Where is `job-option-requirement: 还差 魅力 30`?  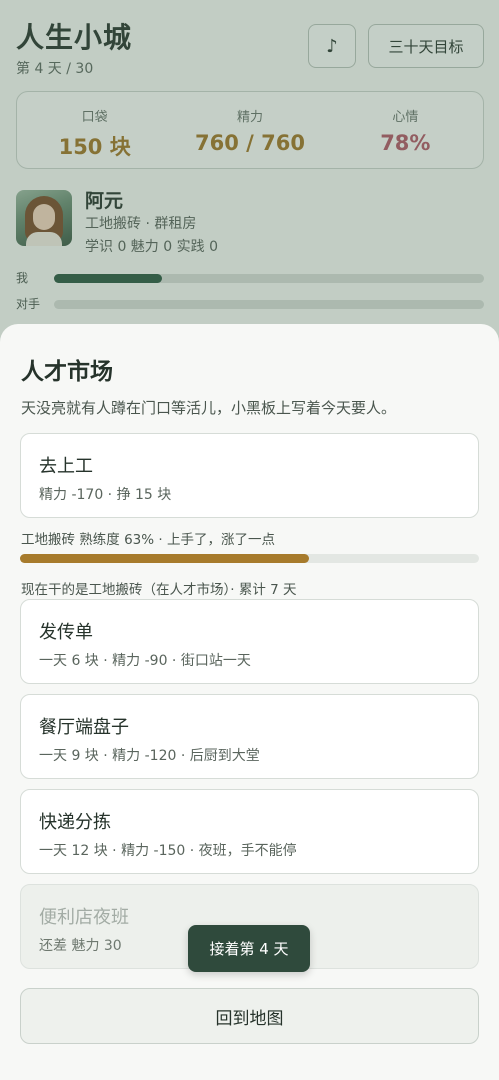 job-option-requirement: 还差 魅力 30 is located at coordinates (80, 946).